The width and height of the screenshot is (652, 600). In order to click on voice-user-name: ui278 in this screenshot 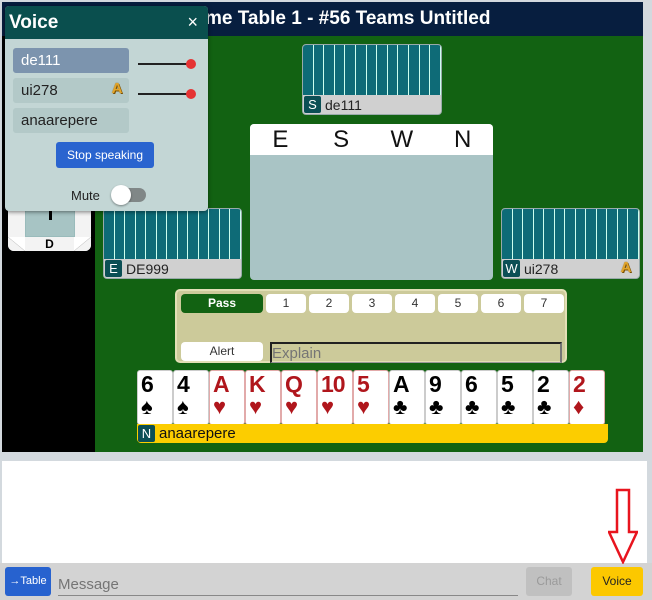, I will do `click(39, 90)`.